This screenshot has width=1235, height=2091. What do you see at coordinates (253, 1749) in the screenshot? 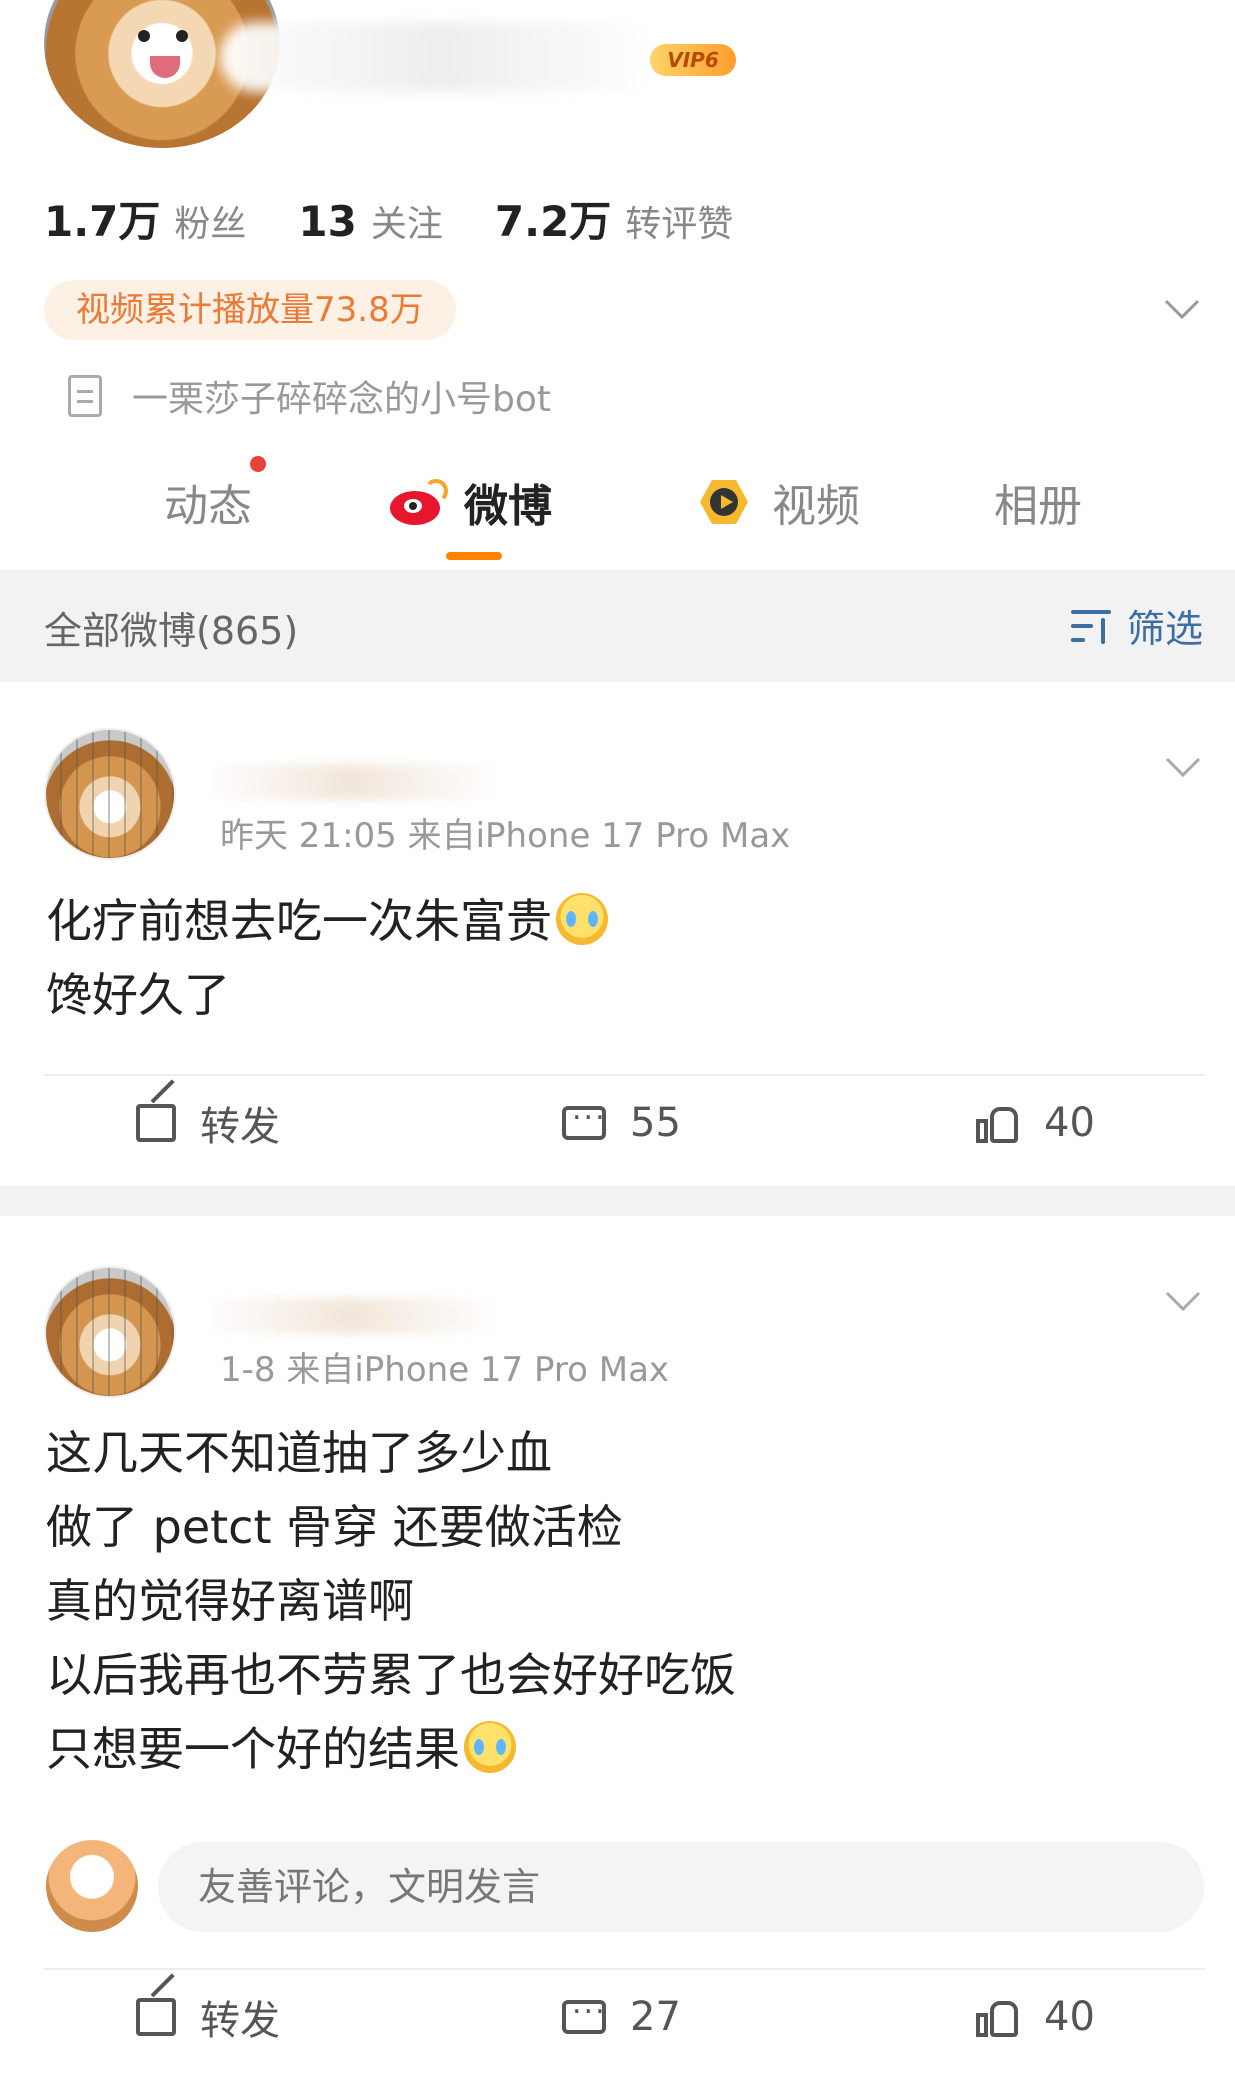
I see `post-line: 只想要一个好的结果` at bounding box center [253, 1749].